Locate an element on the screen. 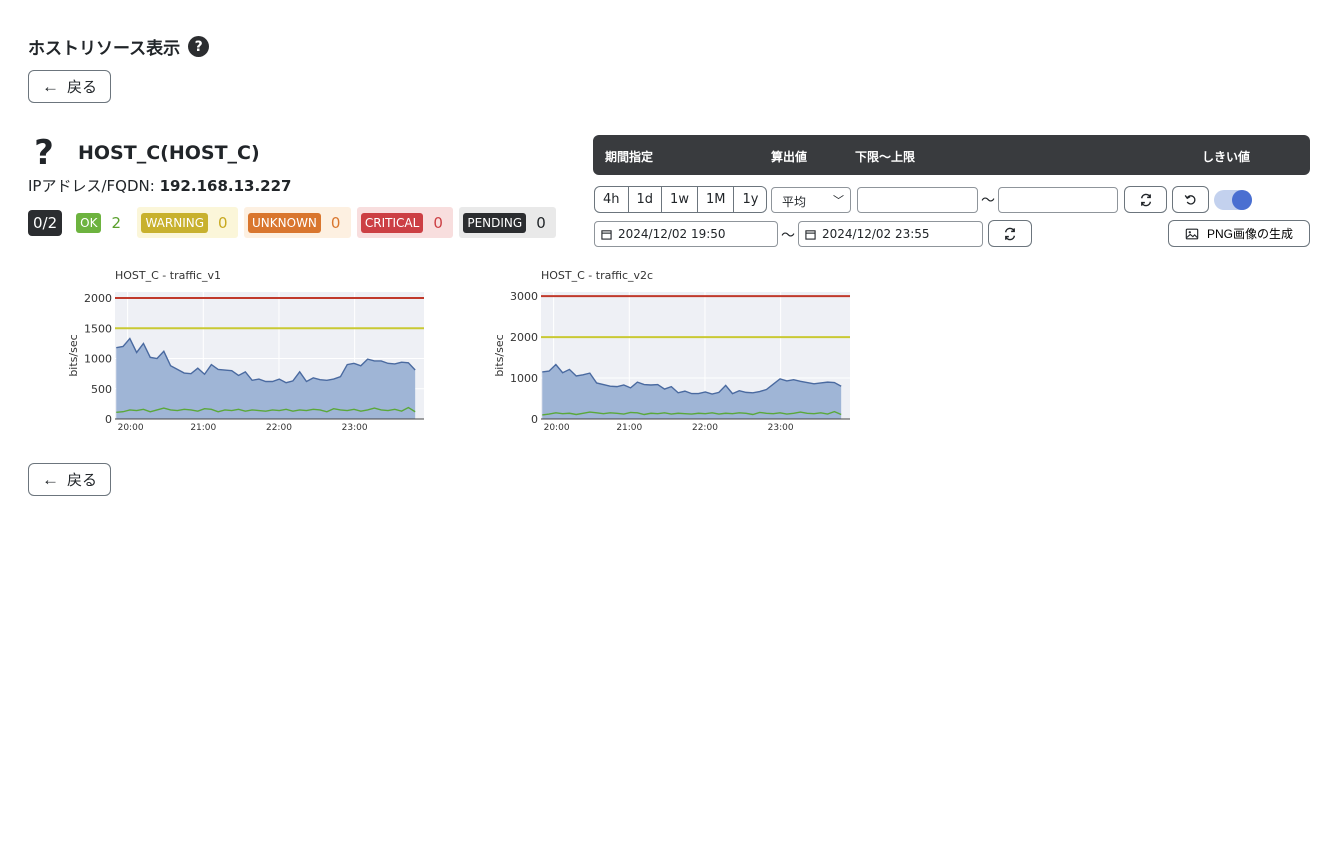 This screenshot has width=1329, height=863. date-from-input: 2024/12/02 19:50 is located at coordinates (686, 234).